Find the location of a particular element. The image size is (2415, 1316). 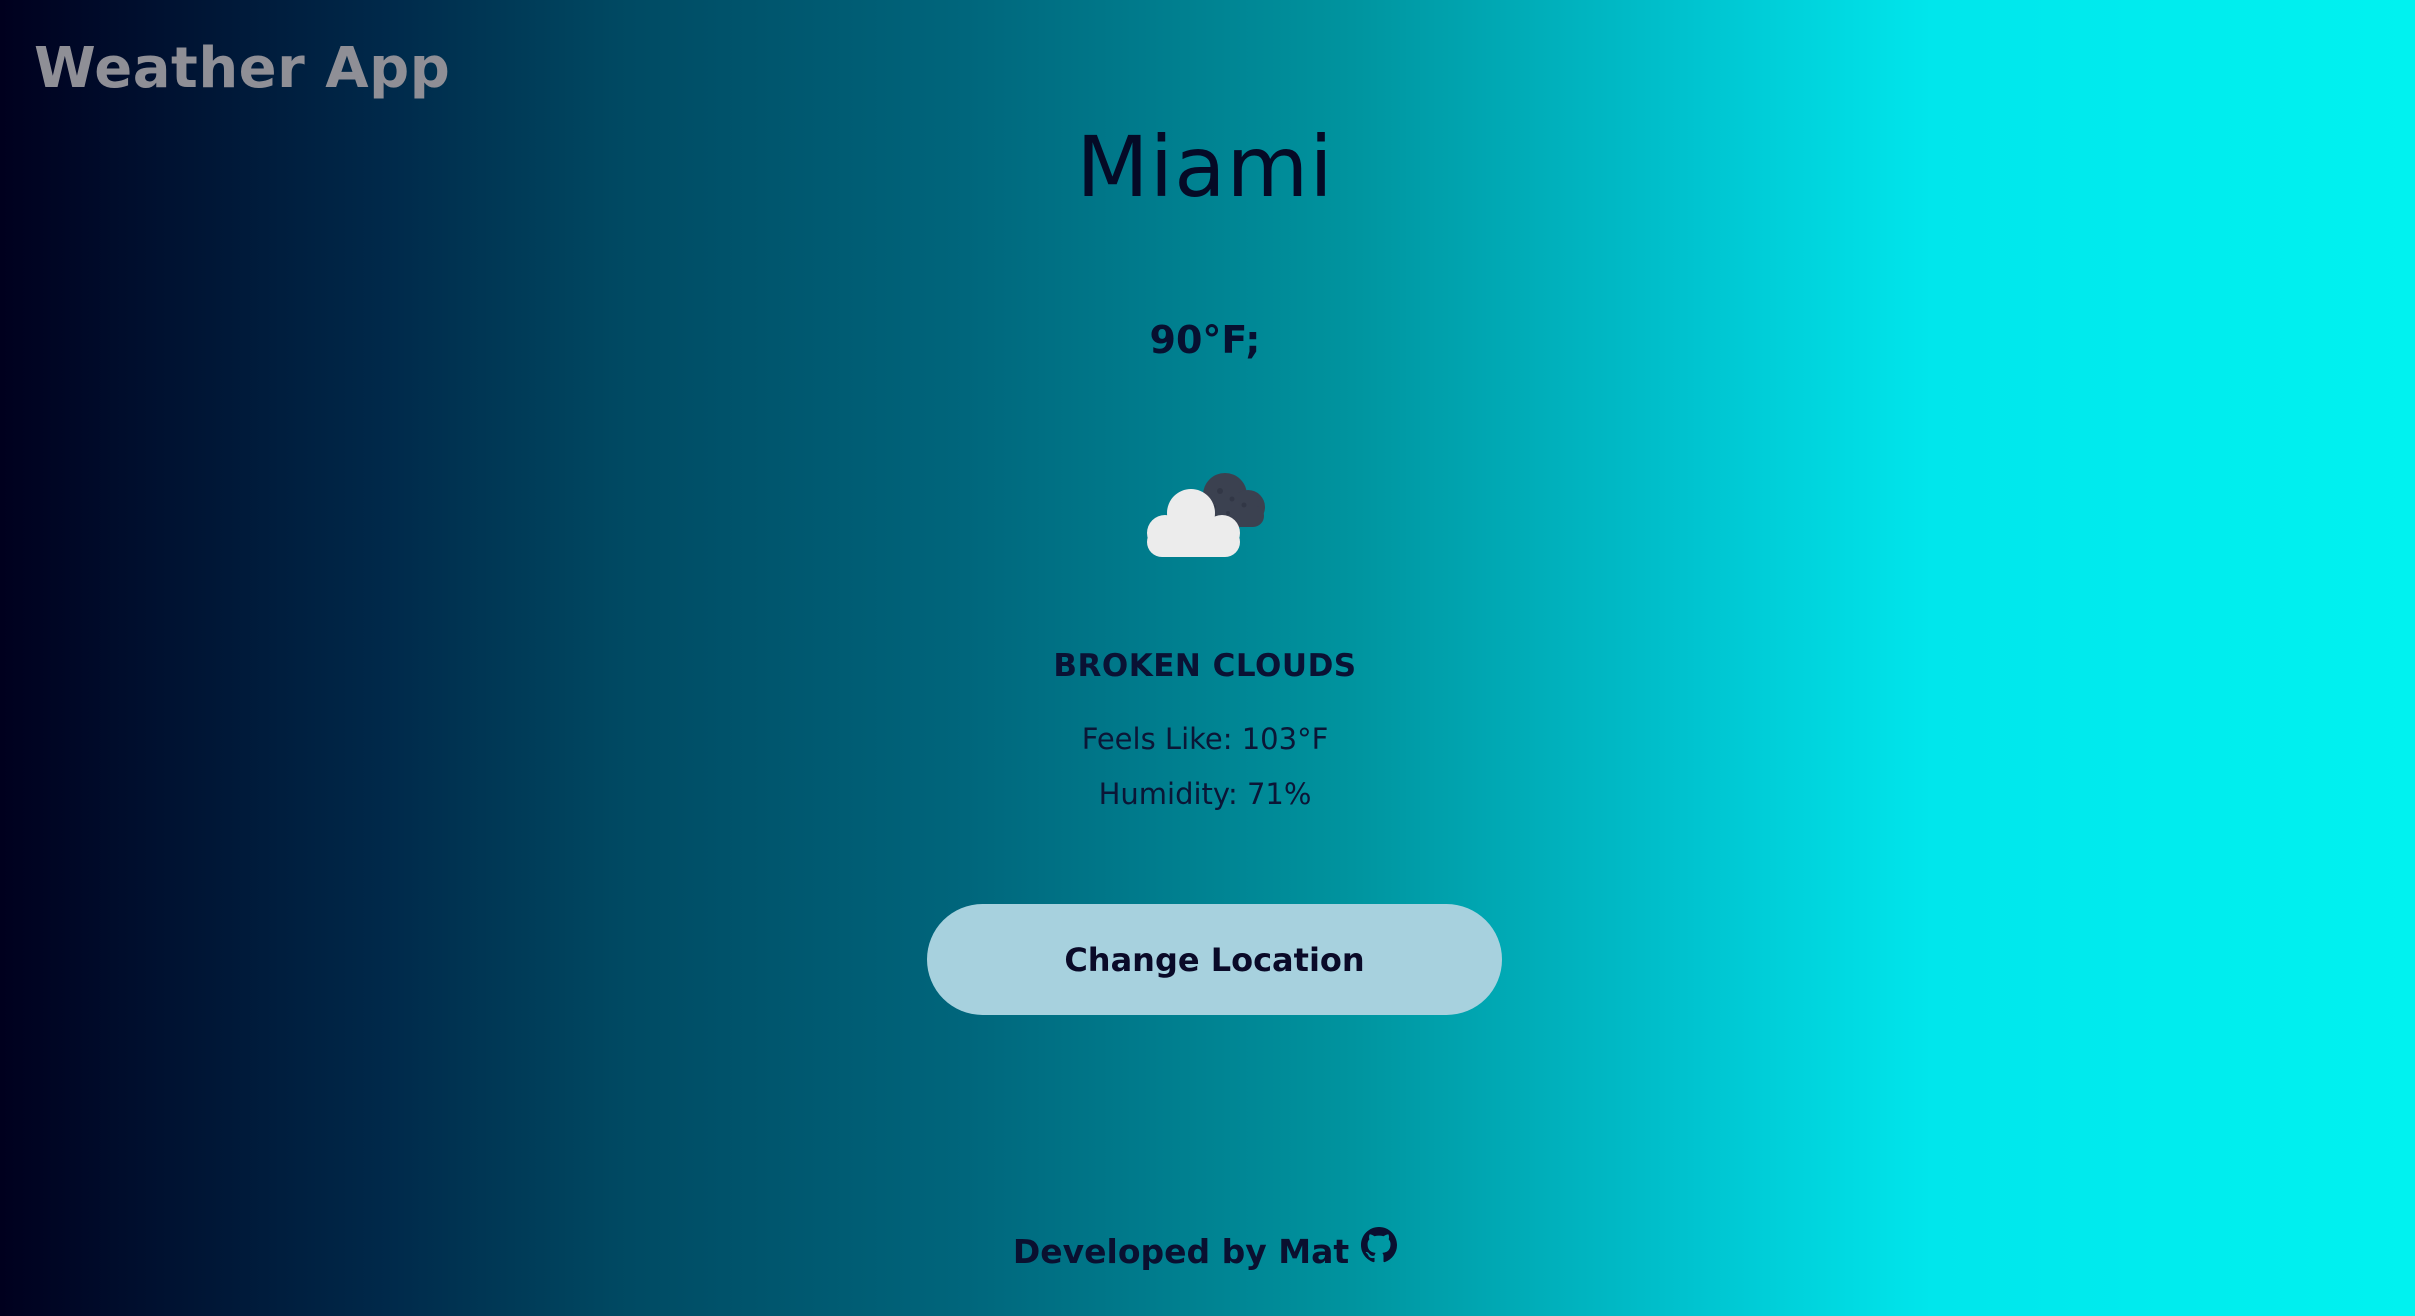

footer: Developed by Mat is located at coordinates (1205, 1248).